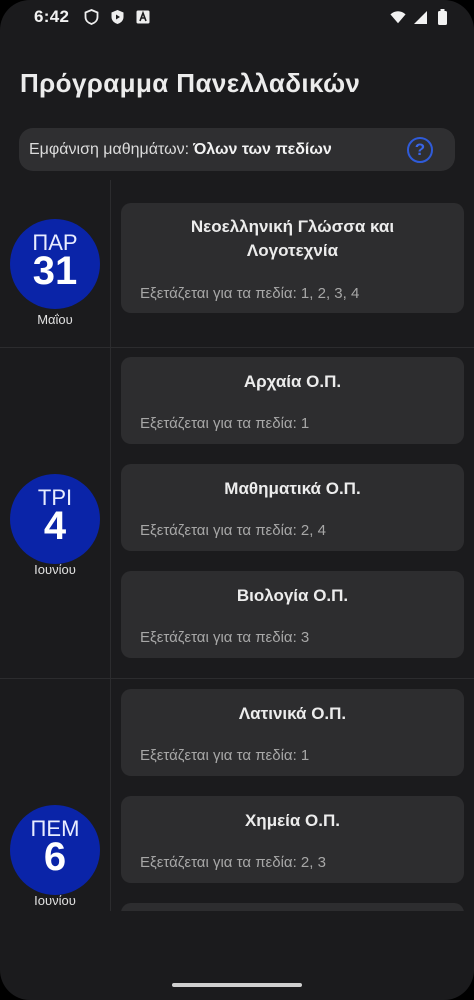 The height and width of the screenshot is (1000, 474). I want to click on exam-card: Λατινικά Ο.Π. Εξετάζεται για τα πεδία: 1, so click(292, 732).